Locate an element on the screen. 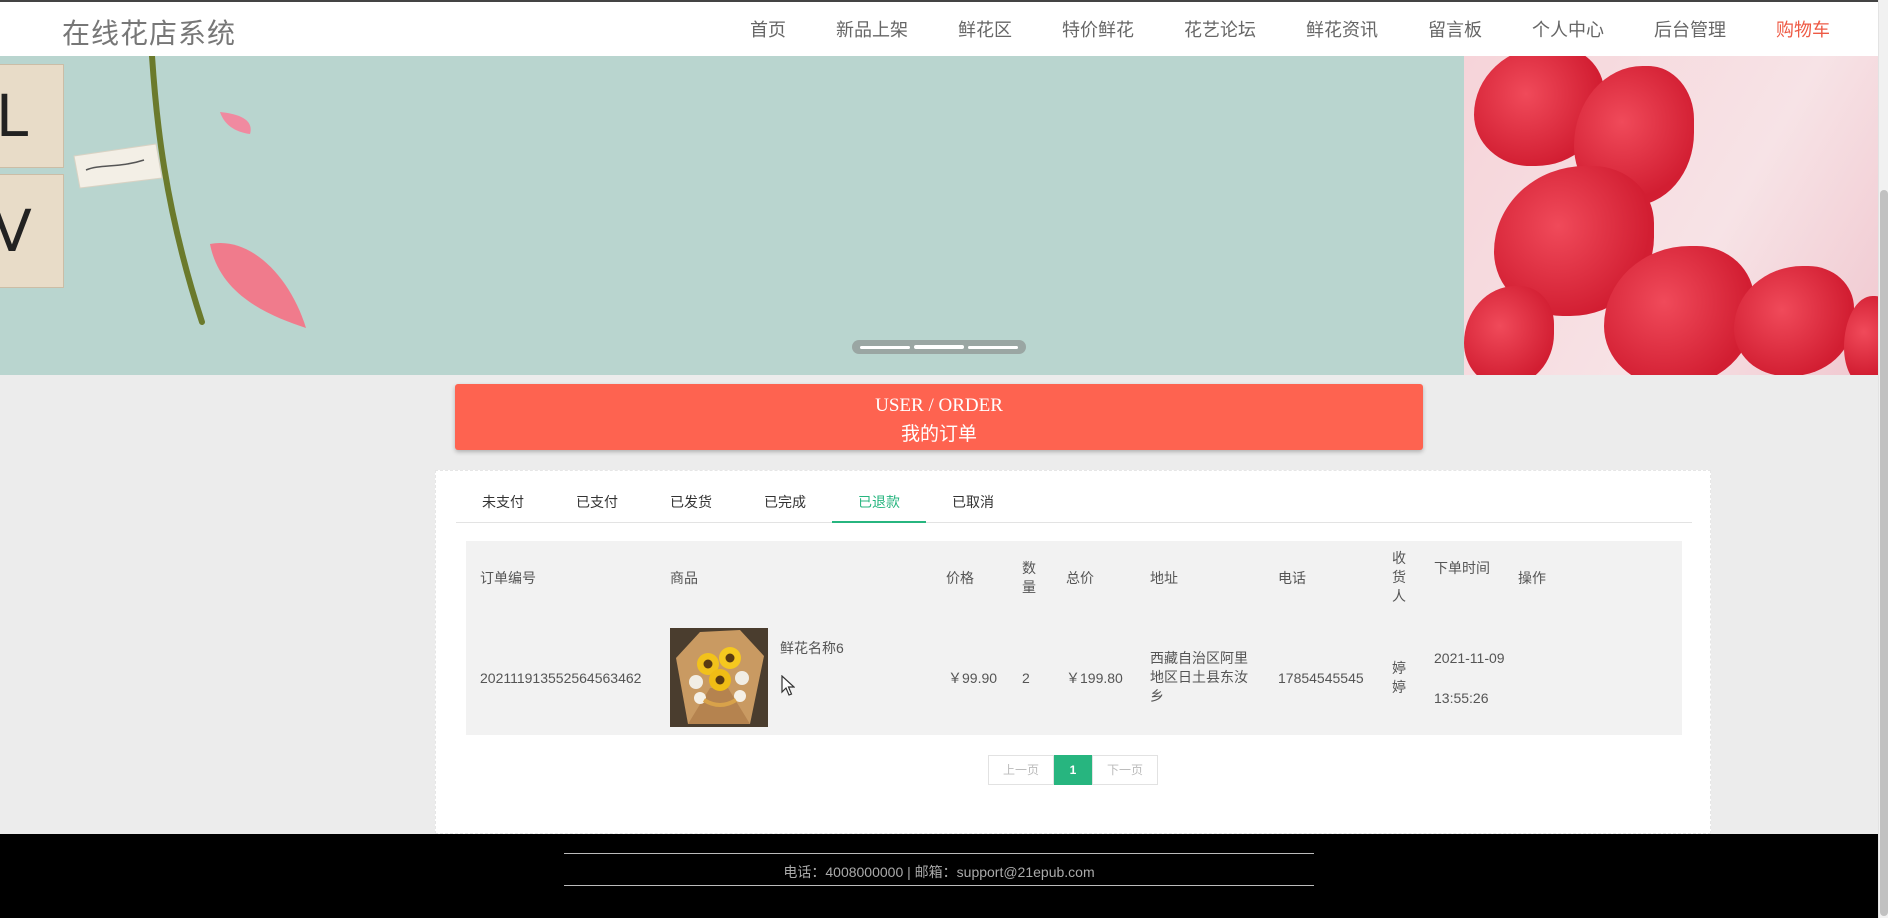 The image size is (1888, 918). goods-thumbnail is located at coordinates (719, 677).